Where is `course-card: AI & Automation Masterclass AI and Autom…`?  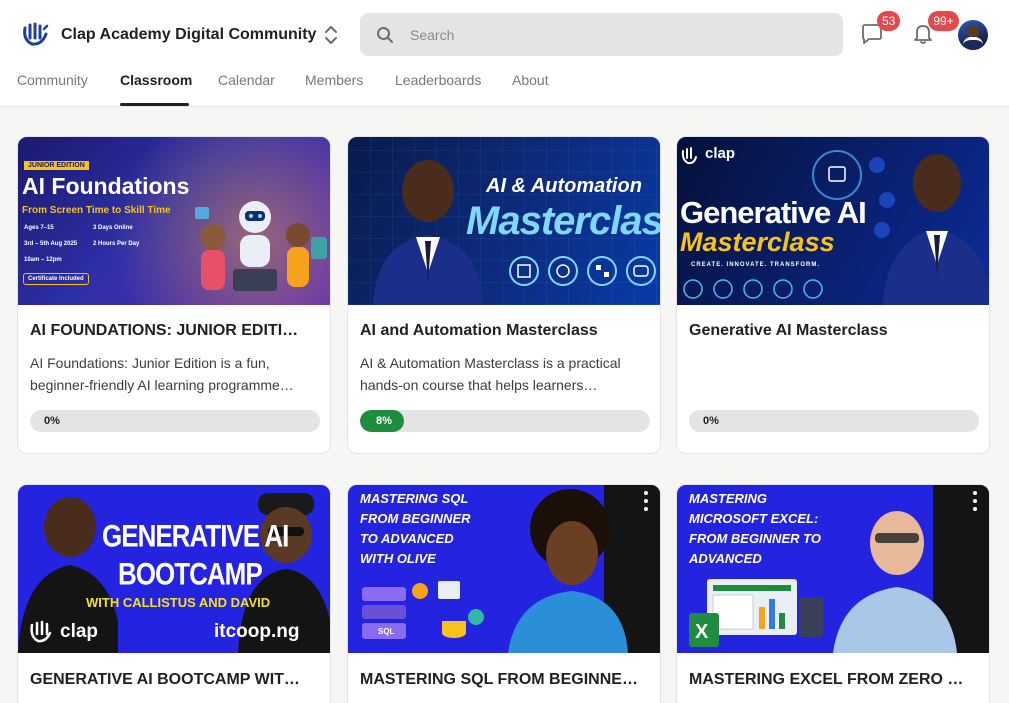 course-card: AI & Automation Masterclass AI and Autom… is located at coordinates (504, 295).